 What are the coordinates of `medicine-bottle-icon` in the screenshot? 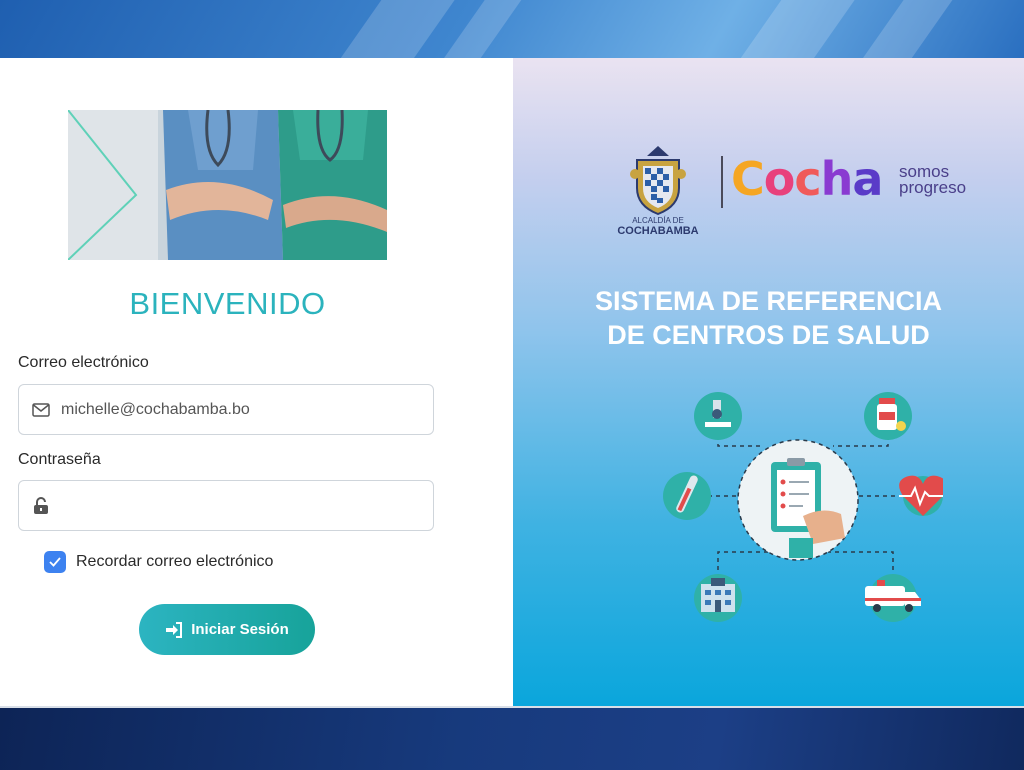 It's located at (888, 416).